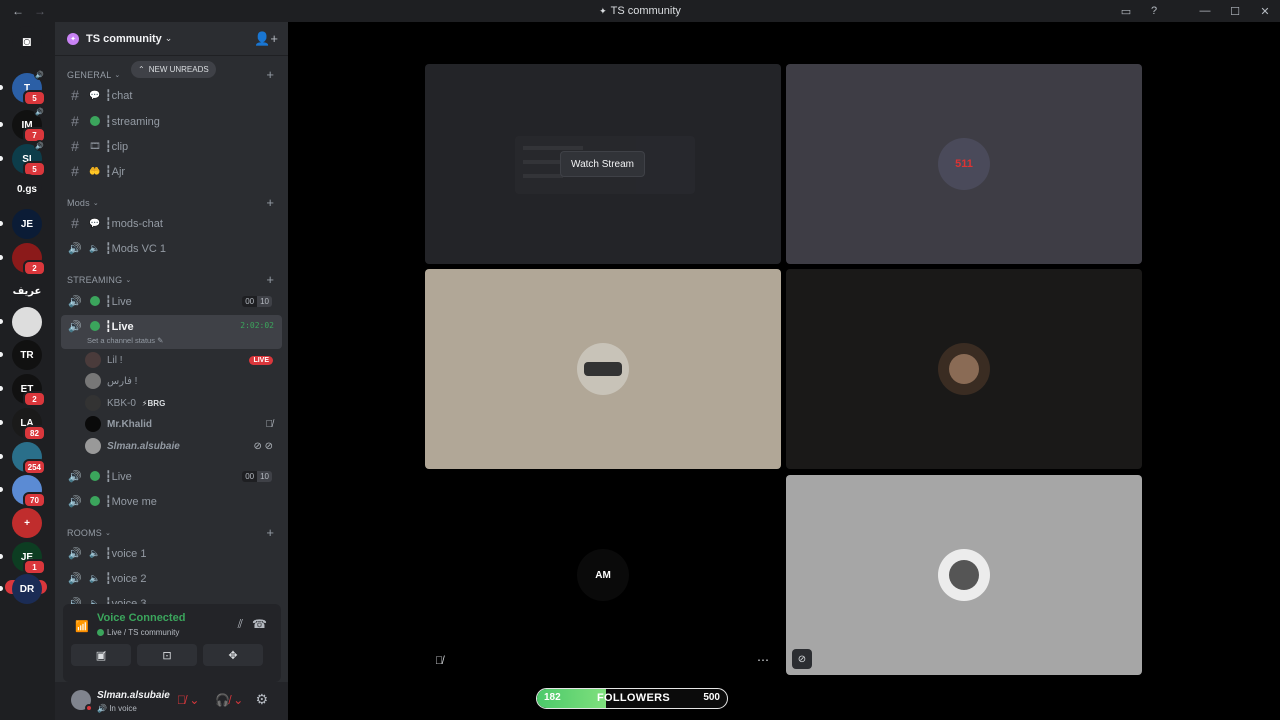 The height and width of the screenshot is (720, 1280). I want to click on set-channel-status: Set a channel status ✎, so click(125, 340).